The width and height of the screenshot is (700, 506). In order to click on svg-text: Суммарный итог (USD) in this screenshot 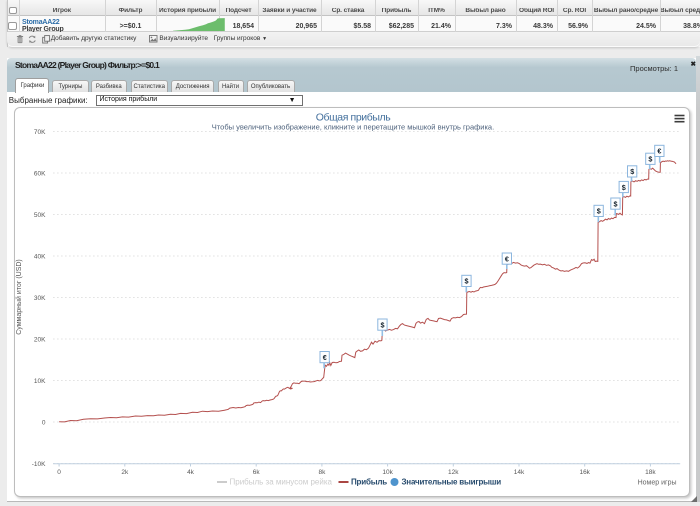, I will do `click(19, 297)`.